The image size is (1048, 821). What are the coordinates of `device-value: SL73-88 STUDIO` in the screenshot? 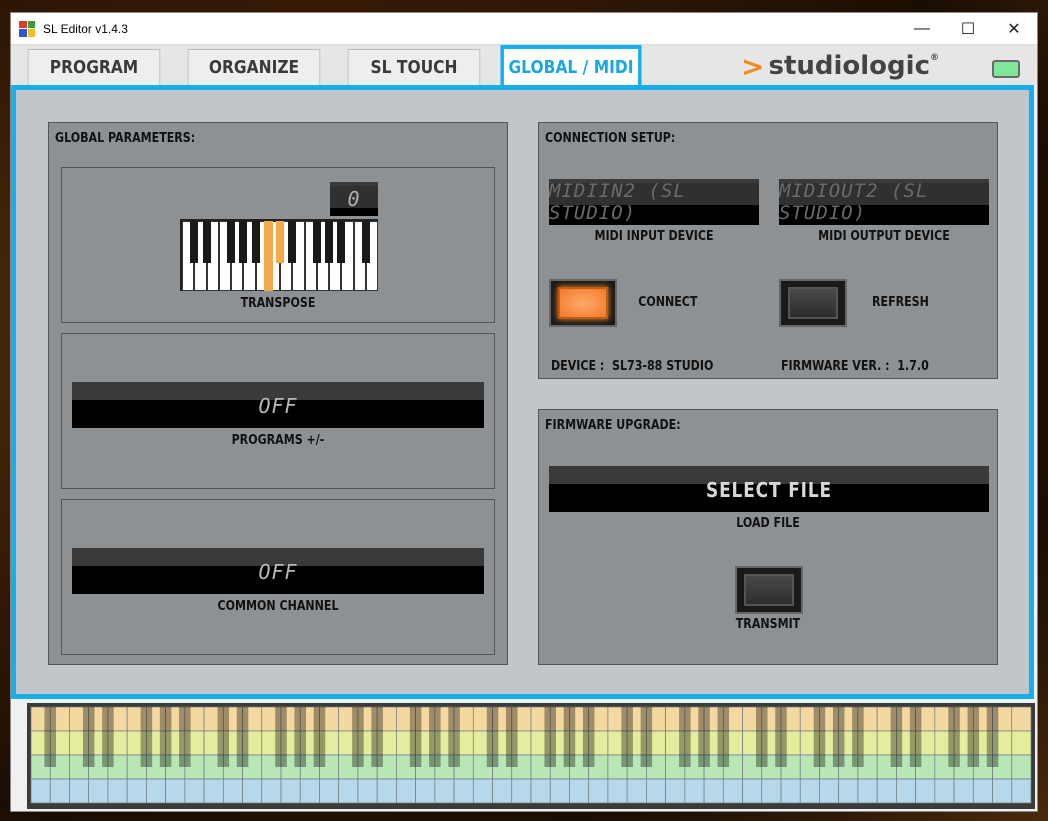 It's located at (663, 366).